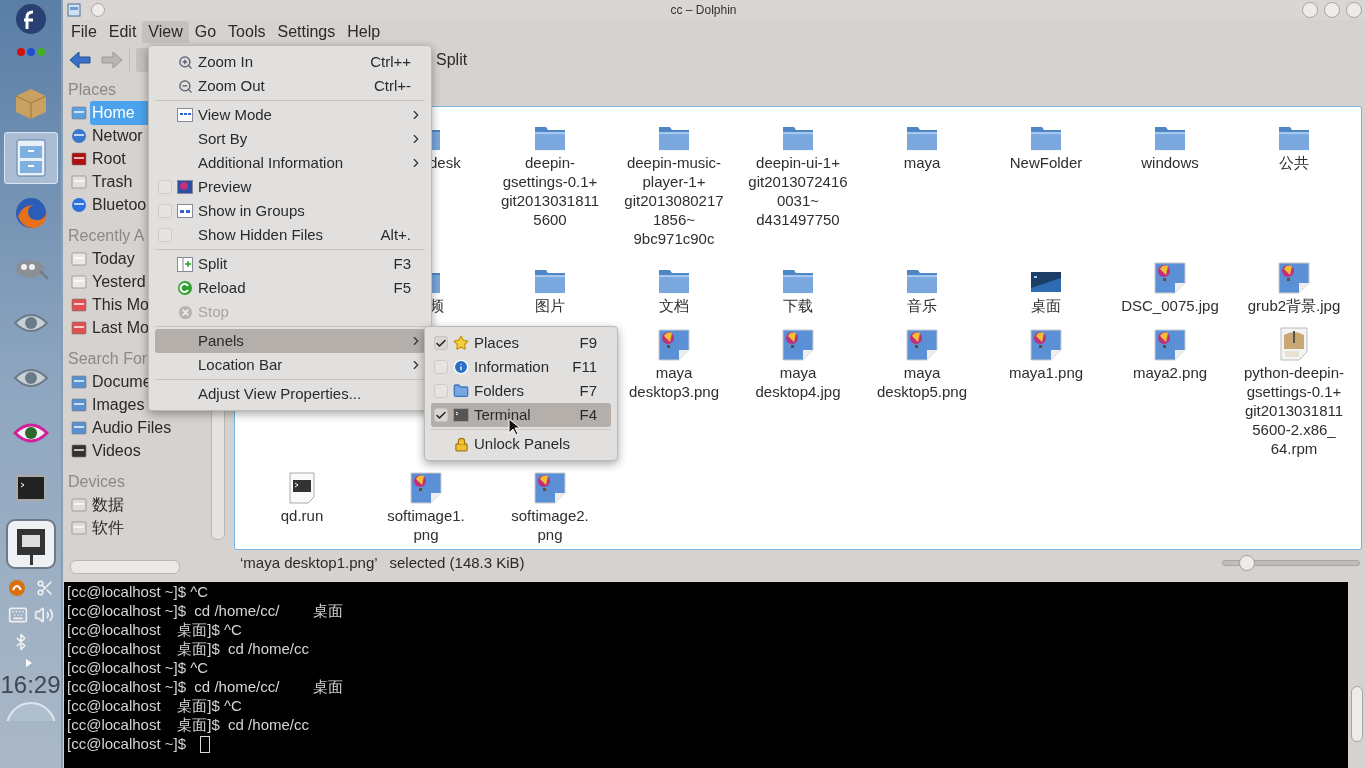  Describe the element at coordinates (108, 527) in the screenshot. I see `sidebar-item: 软件` at that location.